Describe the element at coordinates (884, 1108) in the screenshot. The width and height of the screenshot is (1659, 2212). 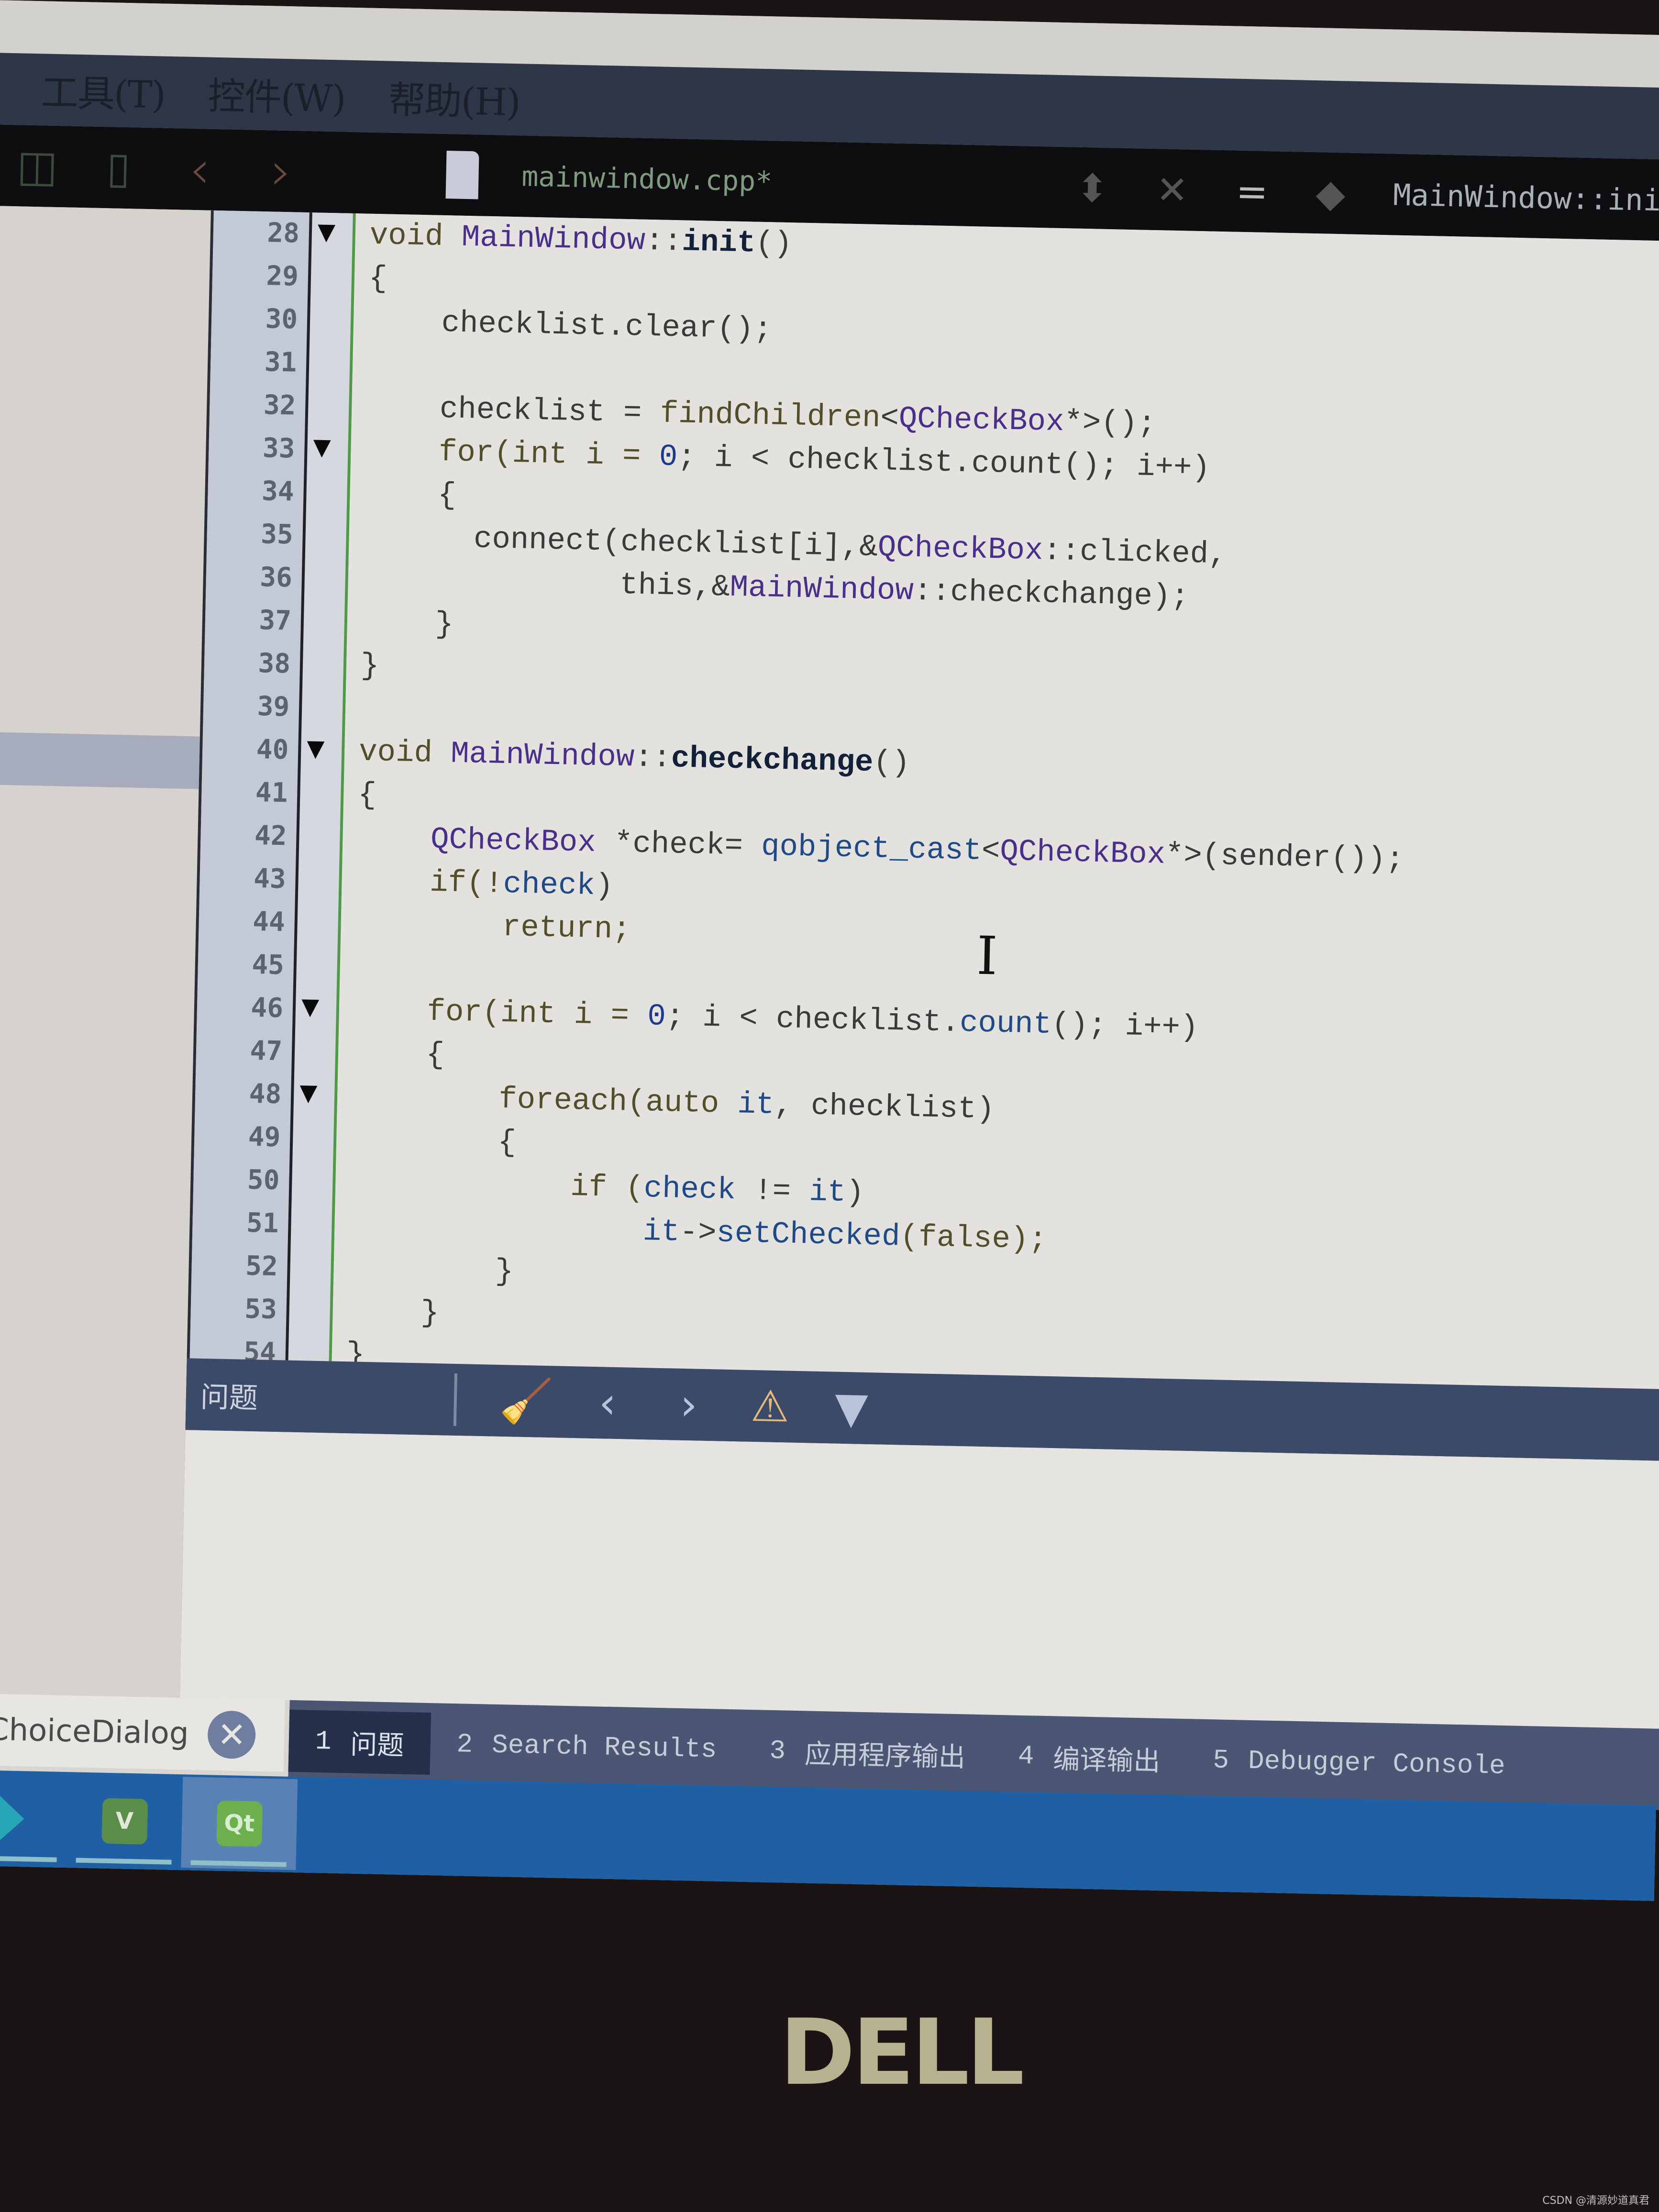
I see `code-token: , checklist)` at that location.